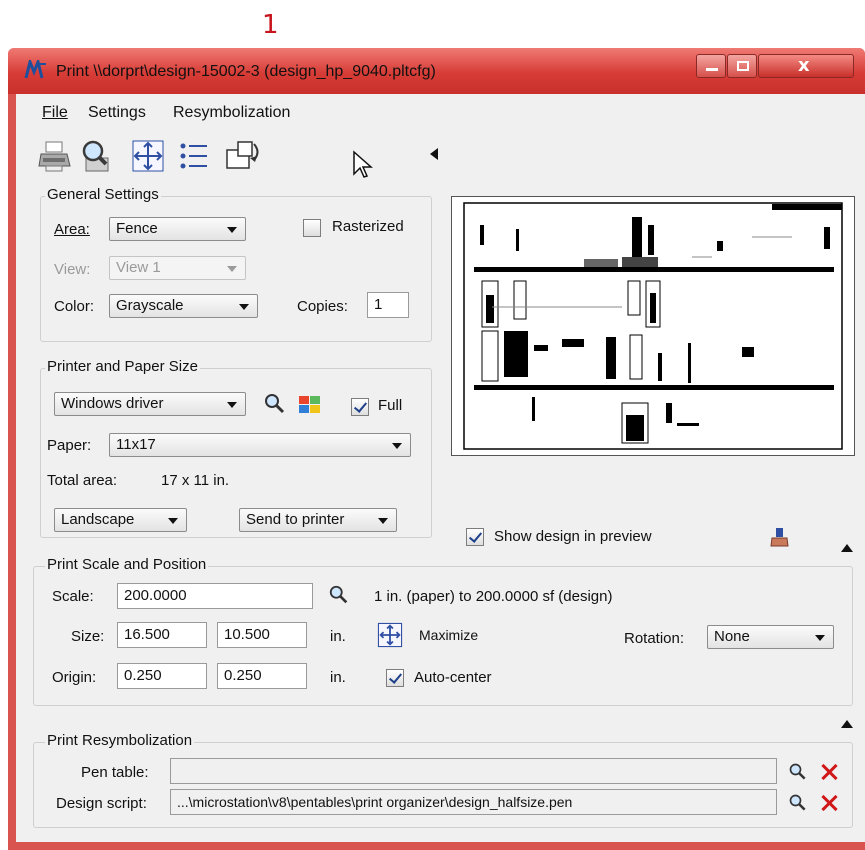 The image size is (865, 850). What do you see at coordinates (712, 69) in the screenshot?
I see `minimize-icon` at bounding box center [712, 69].